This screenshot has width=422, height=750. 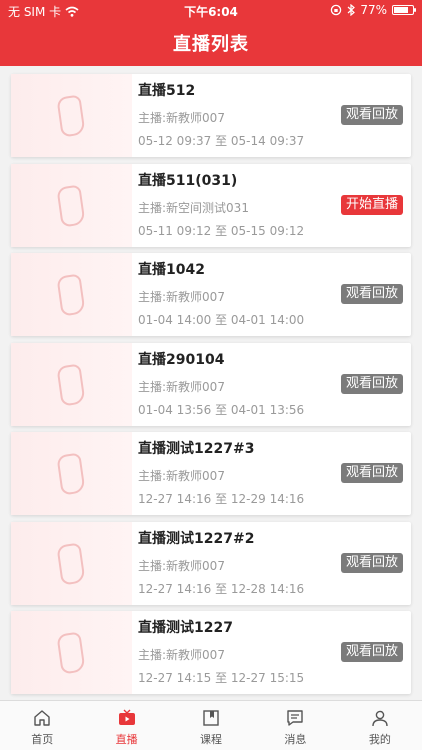 What do you see at coordinates (127, 718) in the screenshot?
I see `live-tv-icon` at bounding box center [127, 718].